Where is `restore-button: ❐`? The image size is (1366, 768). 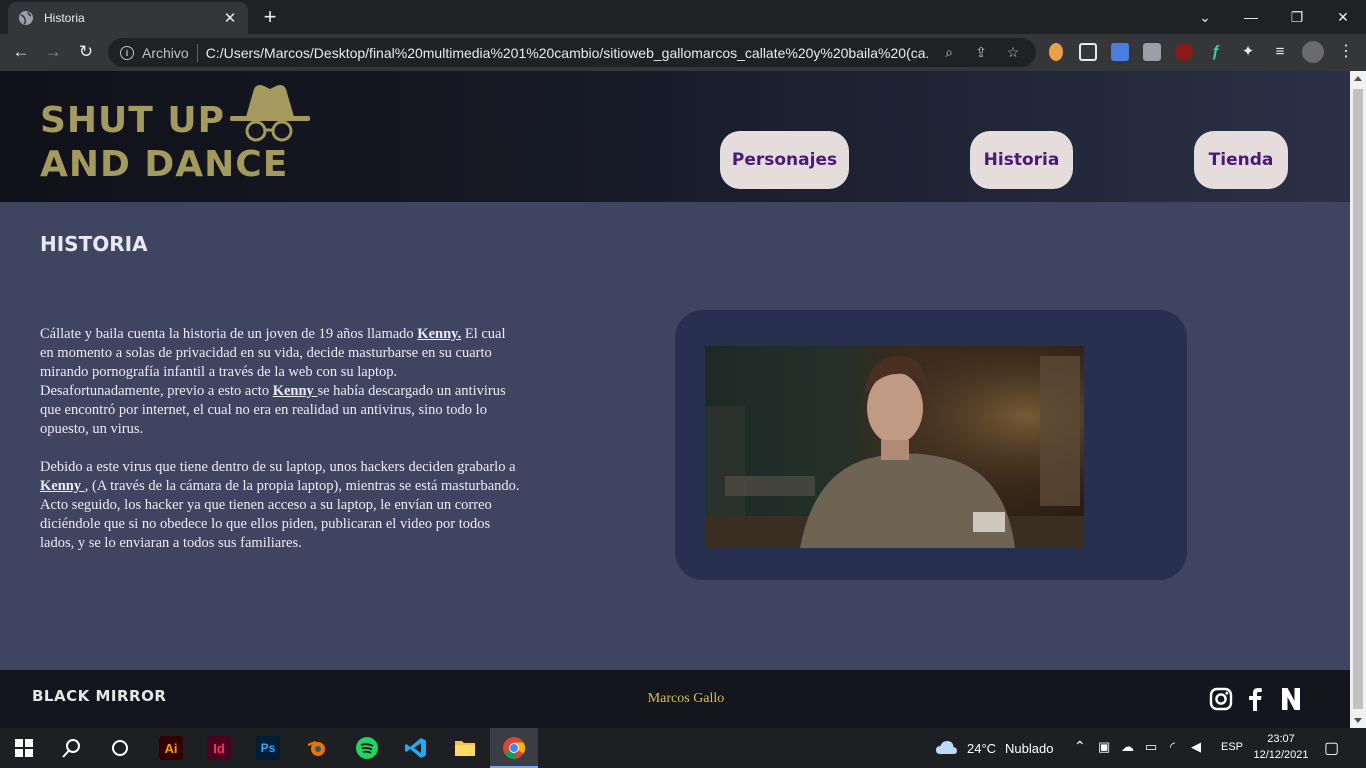
restore-button: ❐ is located at coordinates (1297, 17).